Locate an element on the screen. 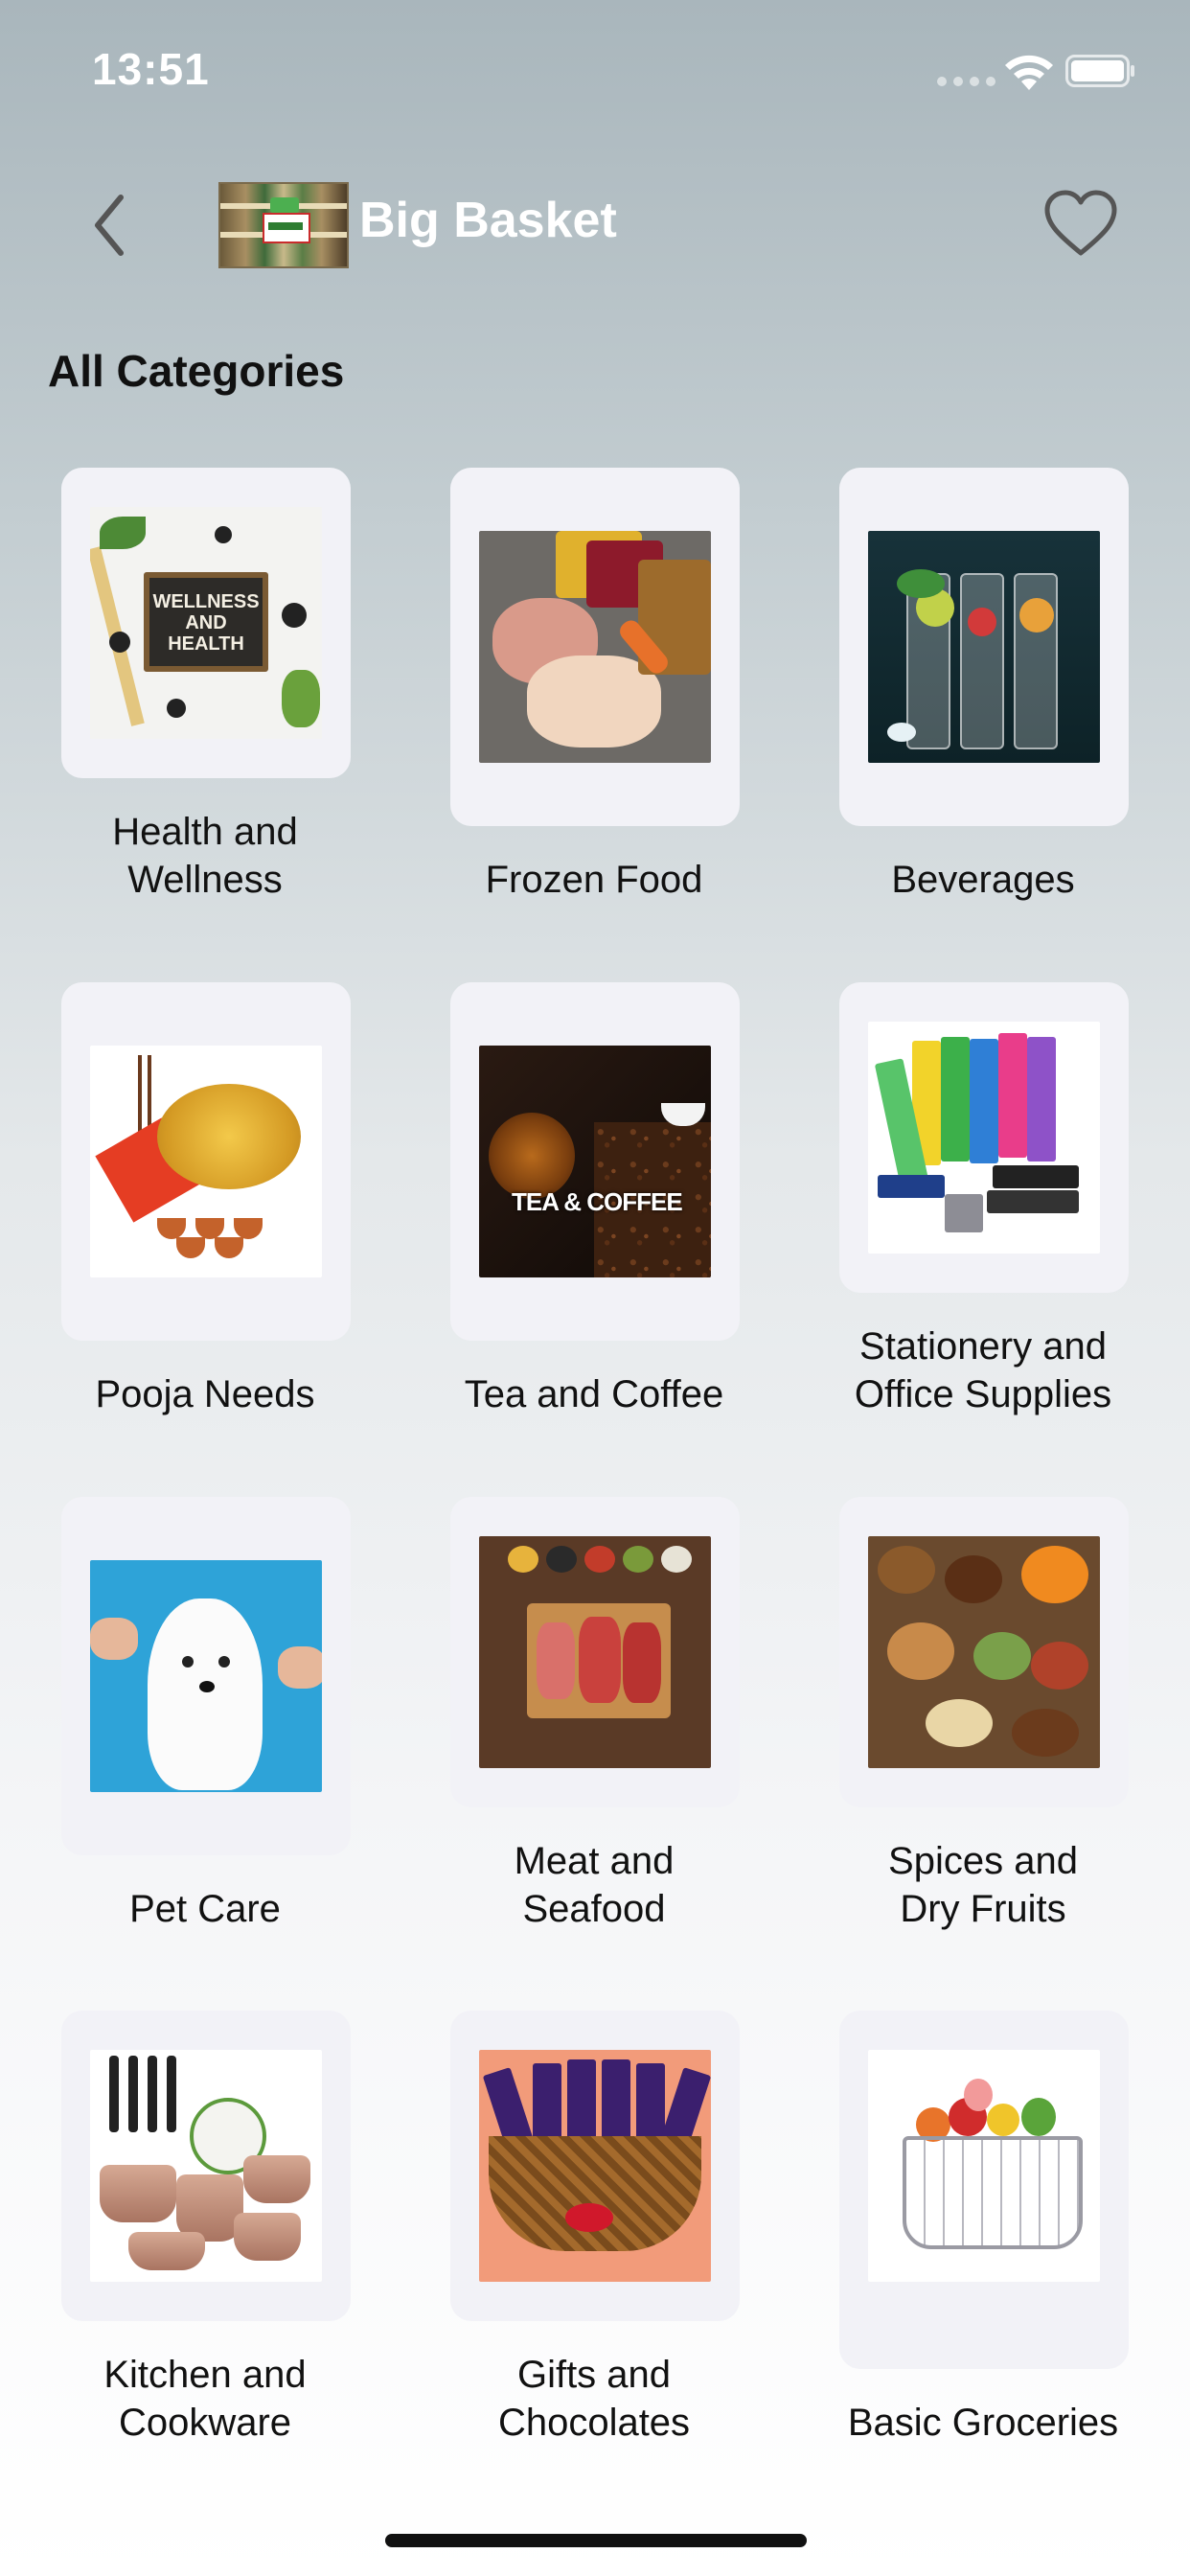  category-label: Tea and Coffee is located at coordinates (594, 1394).